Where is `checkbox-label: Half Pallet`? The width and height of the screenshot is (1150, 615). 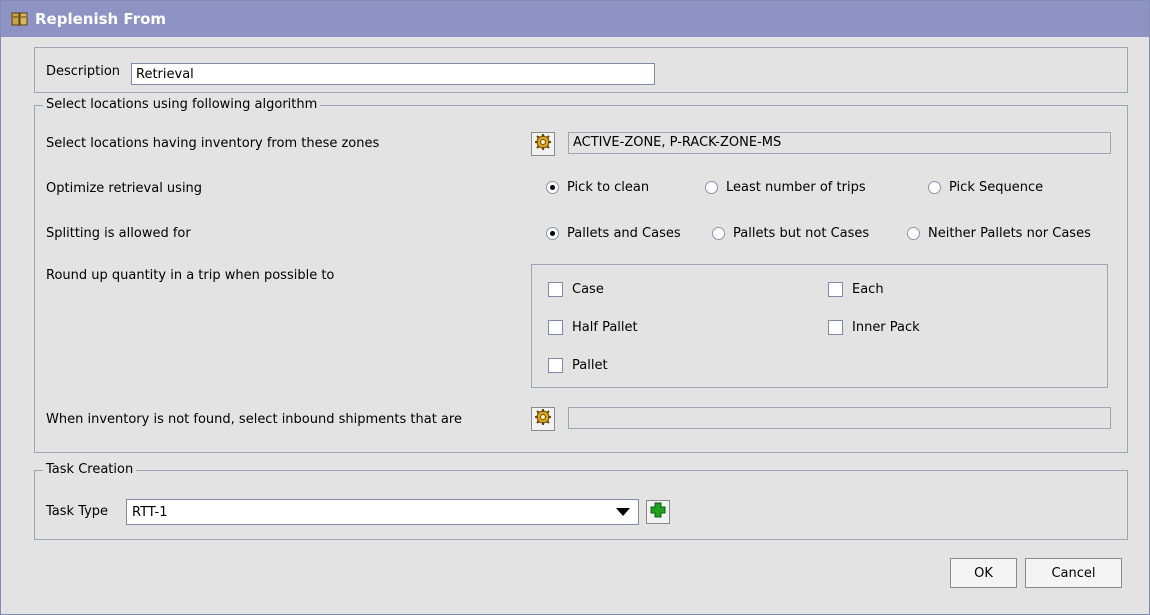
checkbox-label: Half Pallet is located at coordinates (605, 327).